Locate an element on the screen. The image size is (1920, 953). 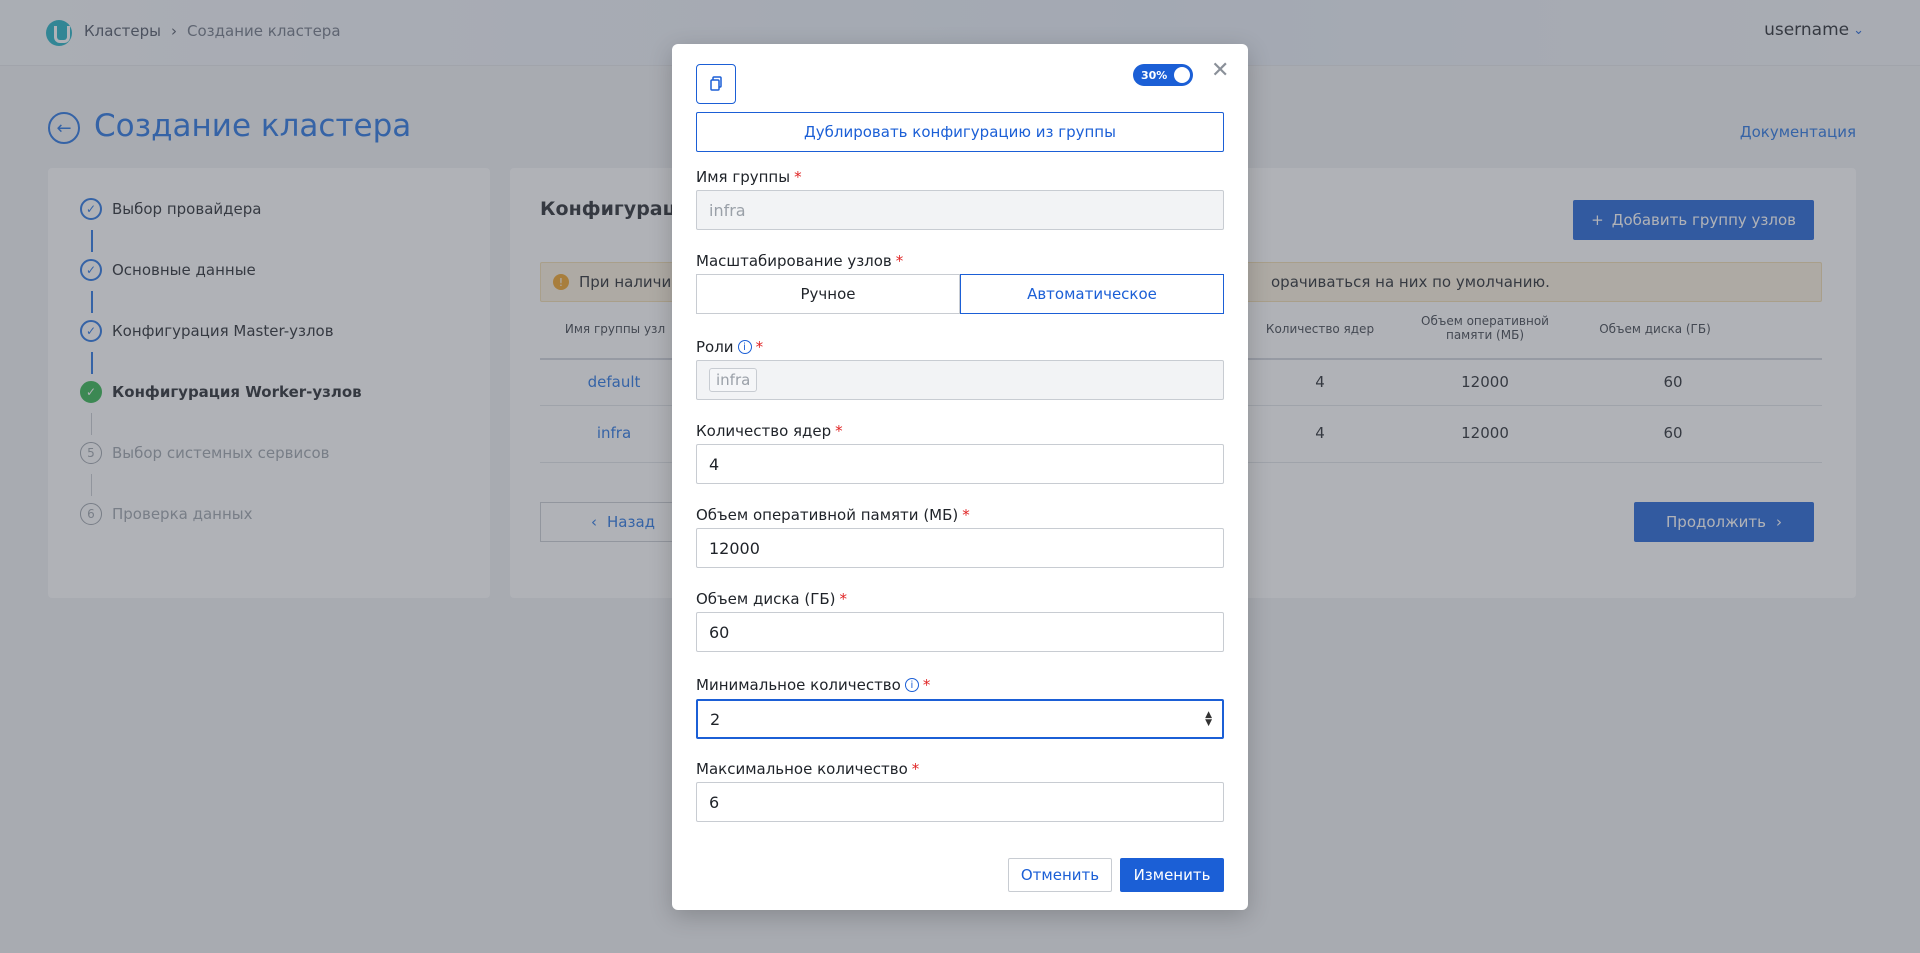
disk-input: 60 is located at coordinates (960, 632).